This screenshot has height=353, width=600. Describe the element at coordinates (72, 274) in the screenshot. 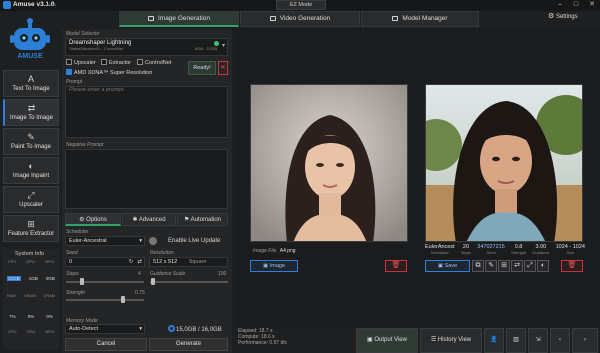

I see `steps-label: Steps` at that location.